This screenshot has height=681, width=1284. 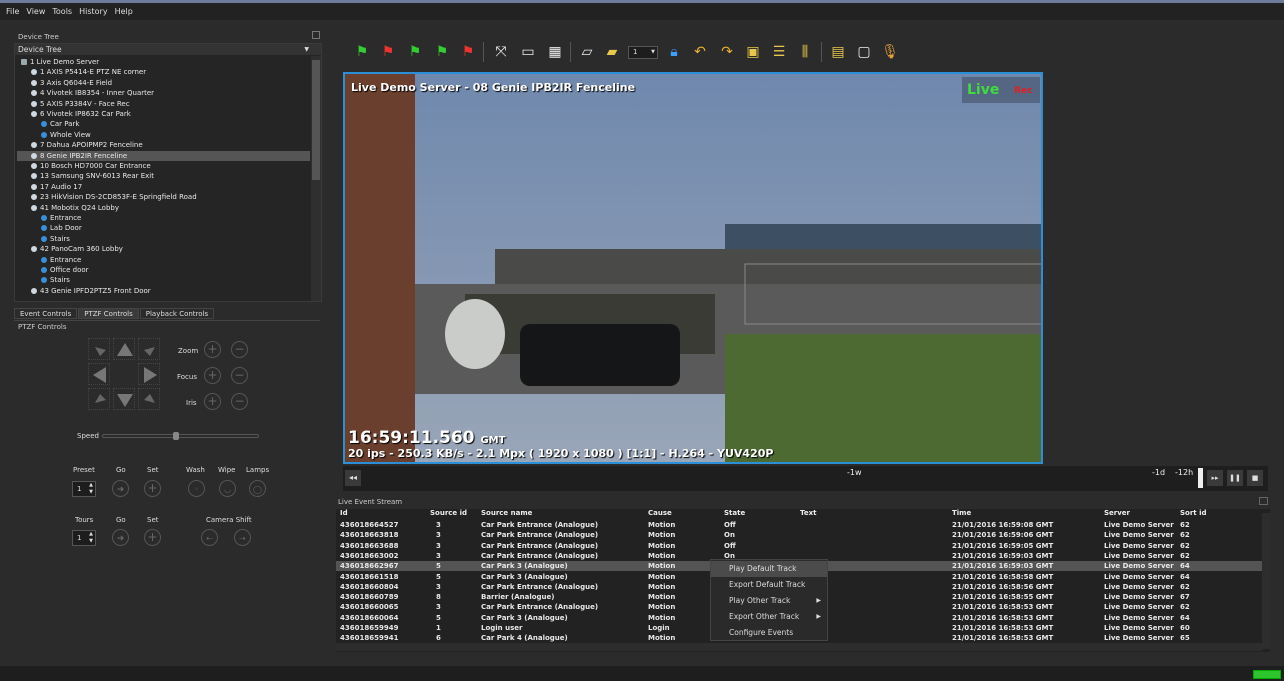 I want to click on ptz-down-left-button, so click(x=99, y=399).